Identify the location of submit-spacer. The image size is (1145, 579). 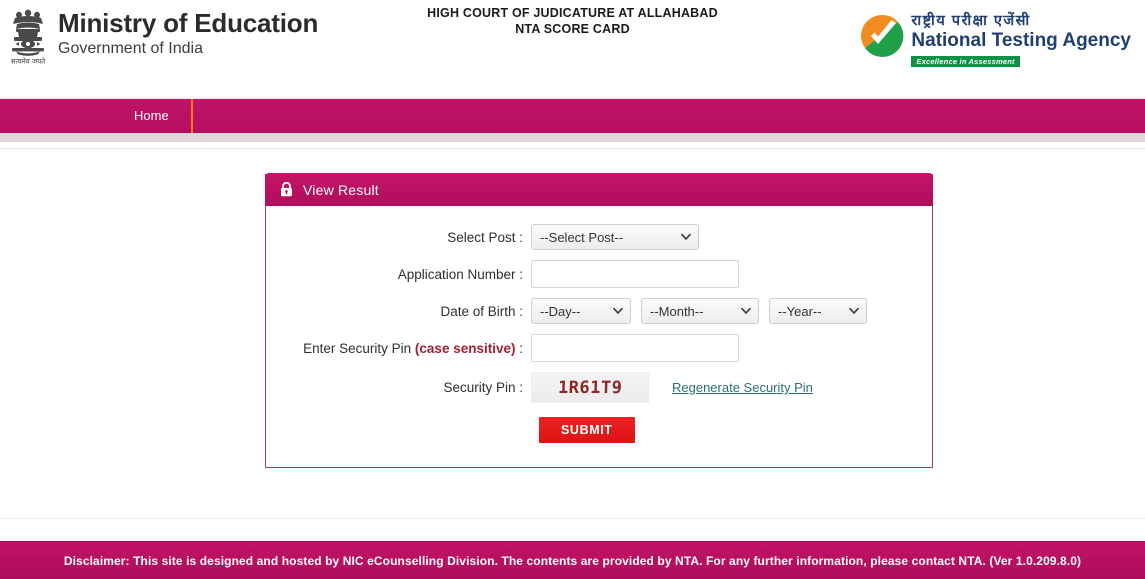
(398, 430).